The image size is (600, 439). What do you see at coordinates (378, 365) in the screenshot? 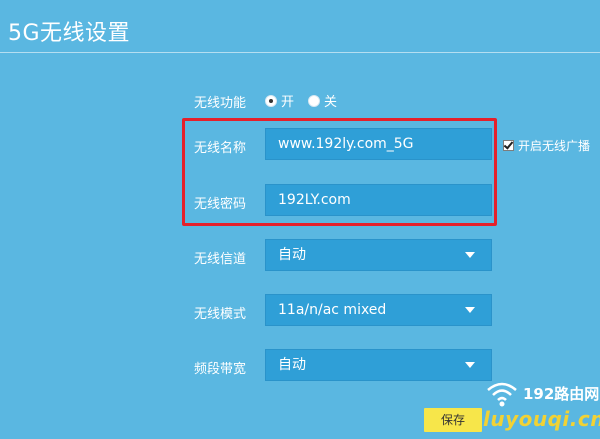
I see `bandwidth-select: 自动` at bounding box center [378, 365].